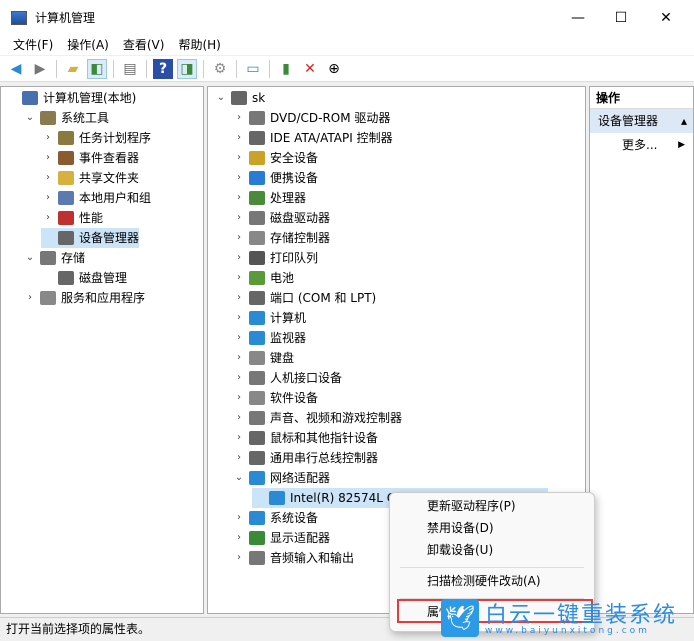  What do you see at coordinates (305, 438) in the screenshot?
I see `device-category: › 鼠标和其他指针设备` at bounding box center [305, 438].